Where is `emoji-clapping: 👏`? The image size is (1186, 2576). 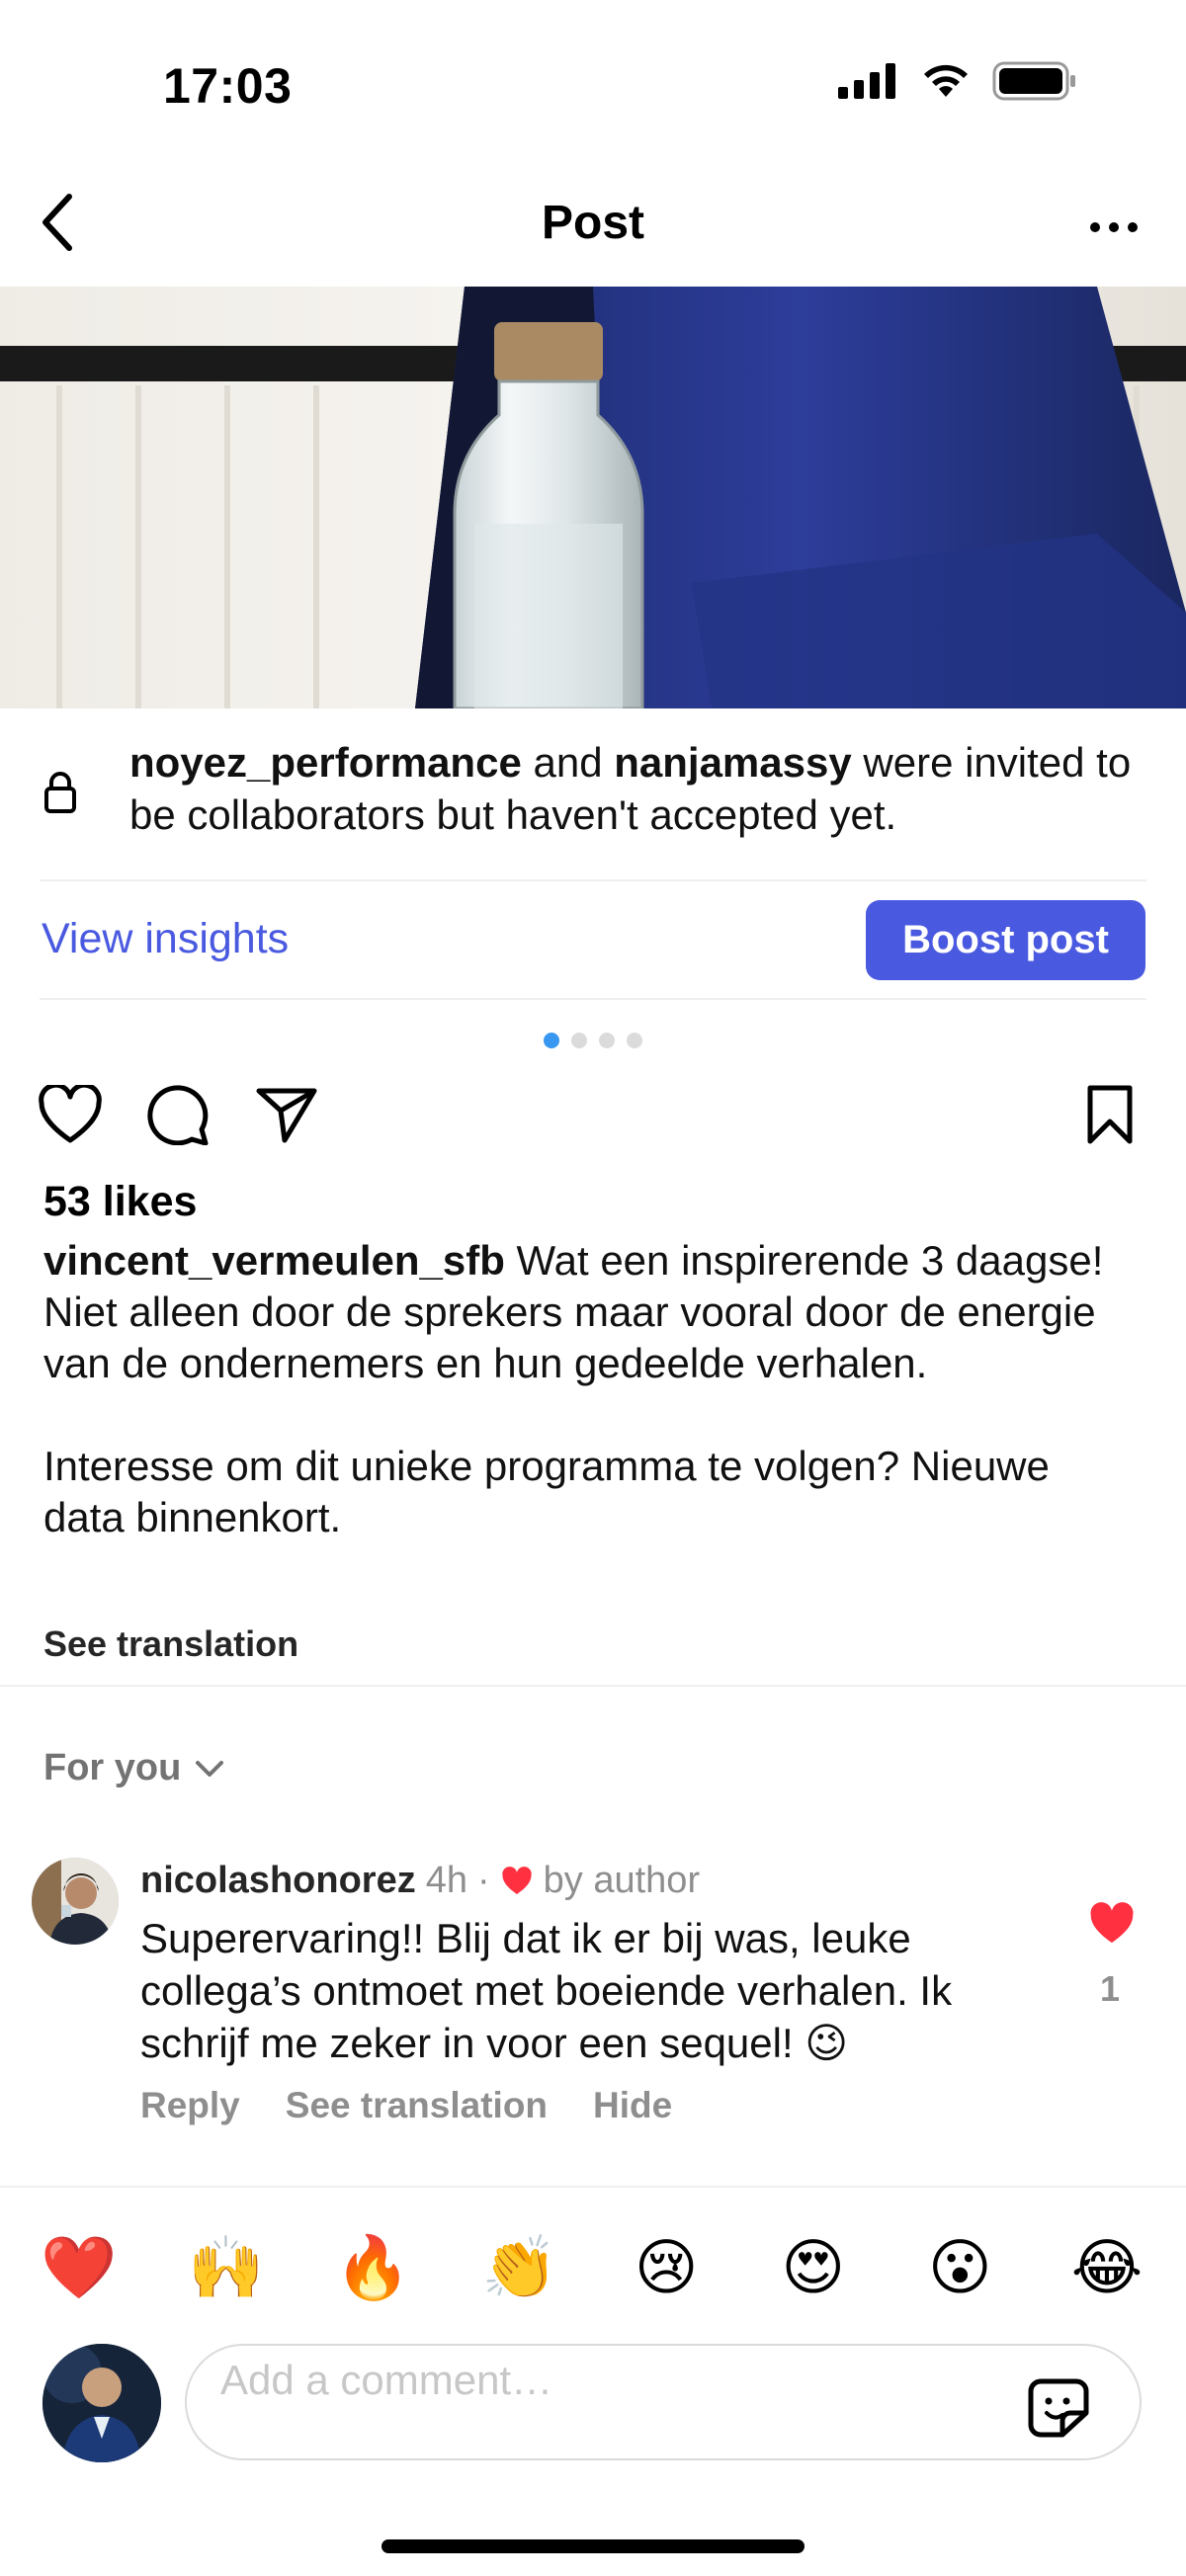 emoji-clapping: 👏 is located at coordinates (519, 2267).